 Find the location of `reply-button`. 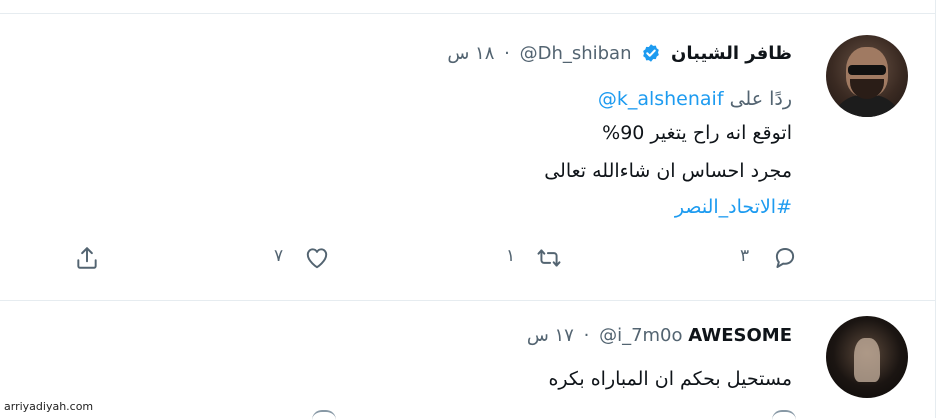

reply-button is located at coordinates (785, 258).